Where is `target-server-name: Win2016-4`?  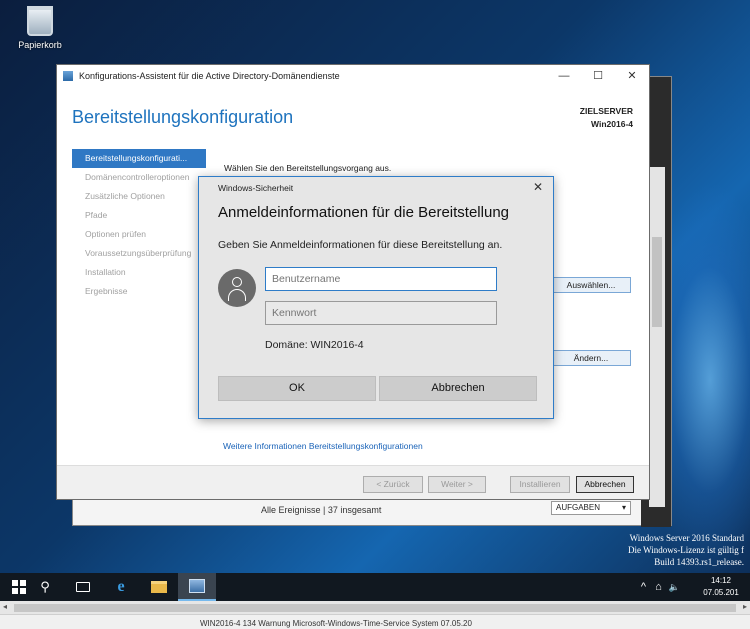
target-server-name: Win2016-4 is located at coordinates (612, 124).